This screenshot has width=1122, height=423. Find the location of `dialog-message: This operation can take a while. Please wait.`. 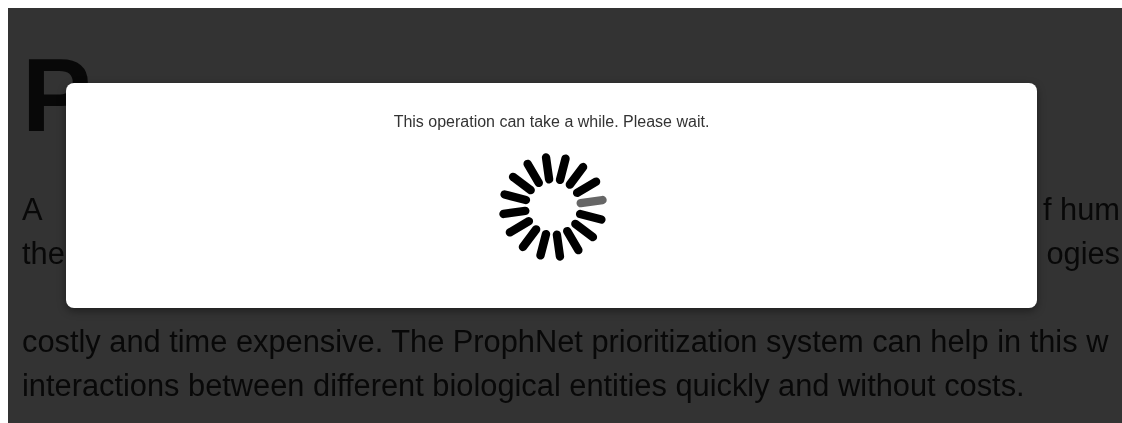

dialog-message: This operation can take a while. Please wait. is located at coordinates (551, 122).